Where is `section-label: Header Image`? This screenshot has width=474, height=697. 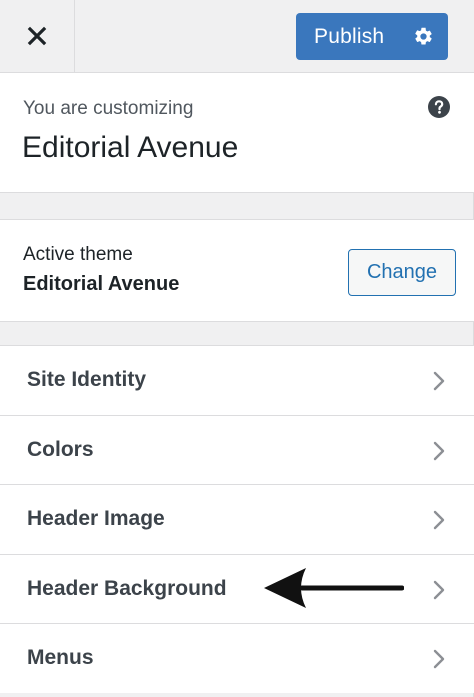
section-label: Header Image is located at coordinates (96, 518).